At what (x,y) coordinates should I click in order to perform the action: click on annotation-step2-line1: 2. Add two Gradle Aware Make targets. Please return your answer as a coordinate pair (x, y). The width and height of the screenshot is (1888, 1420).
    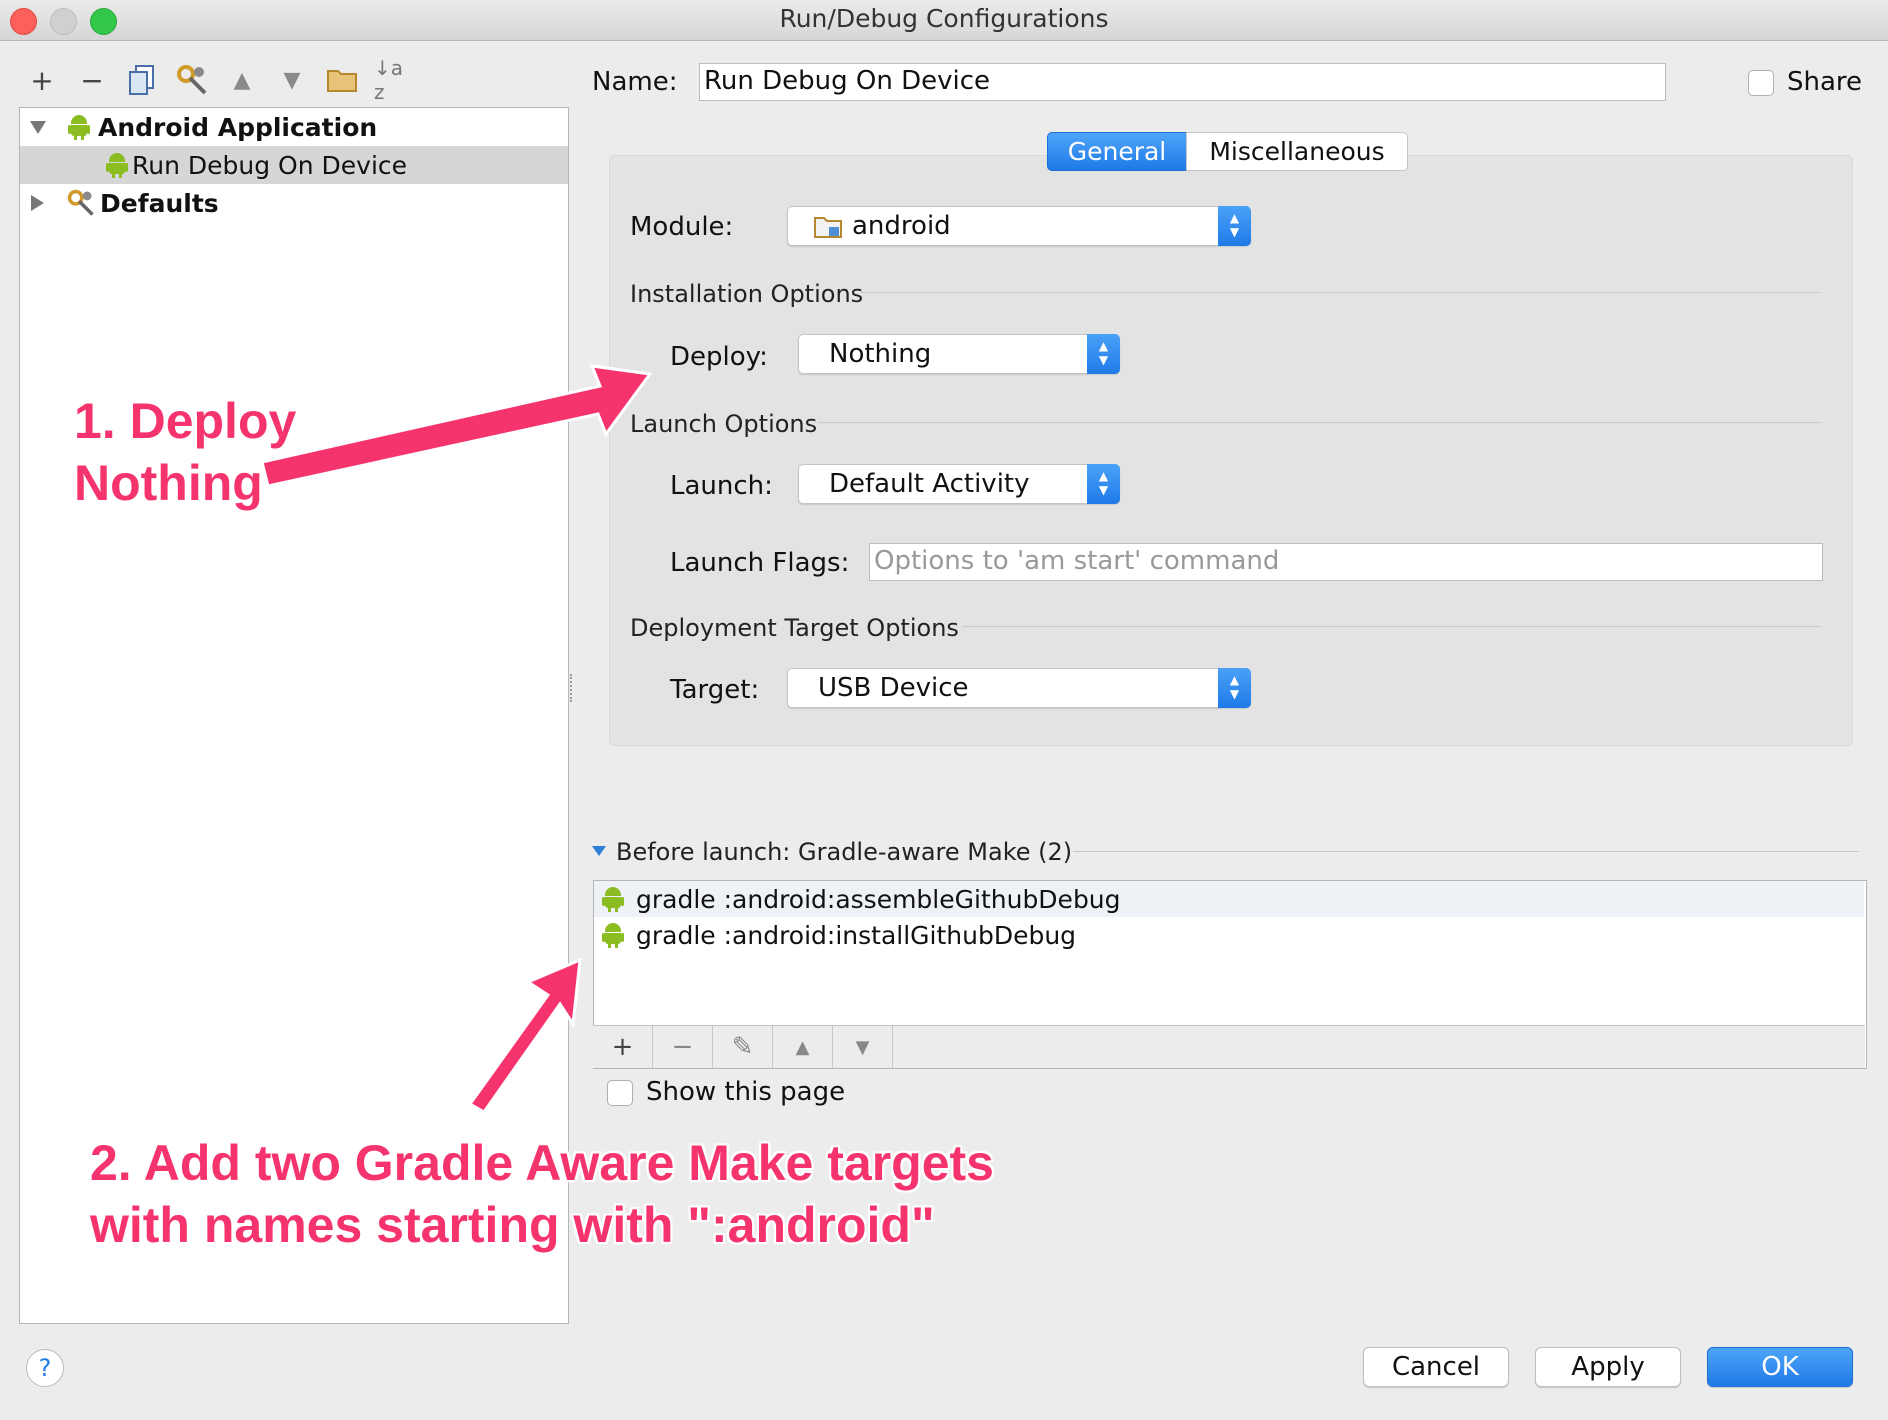
    Looking at the image, I should click on (542, 1163).